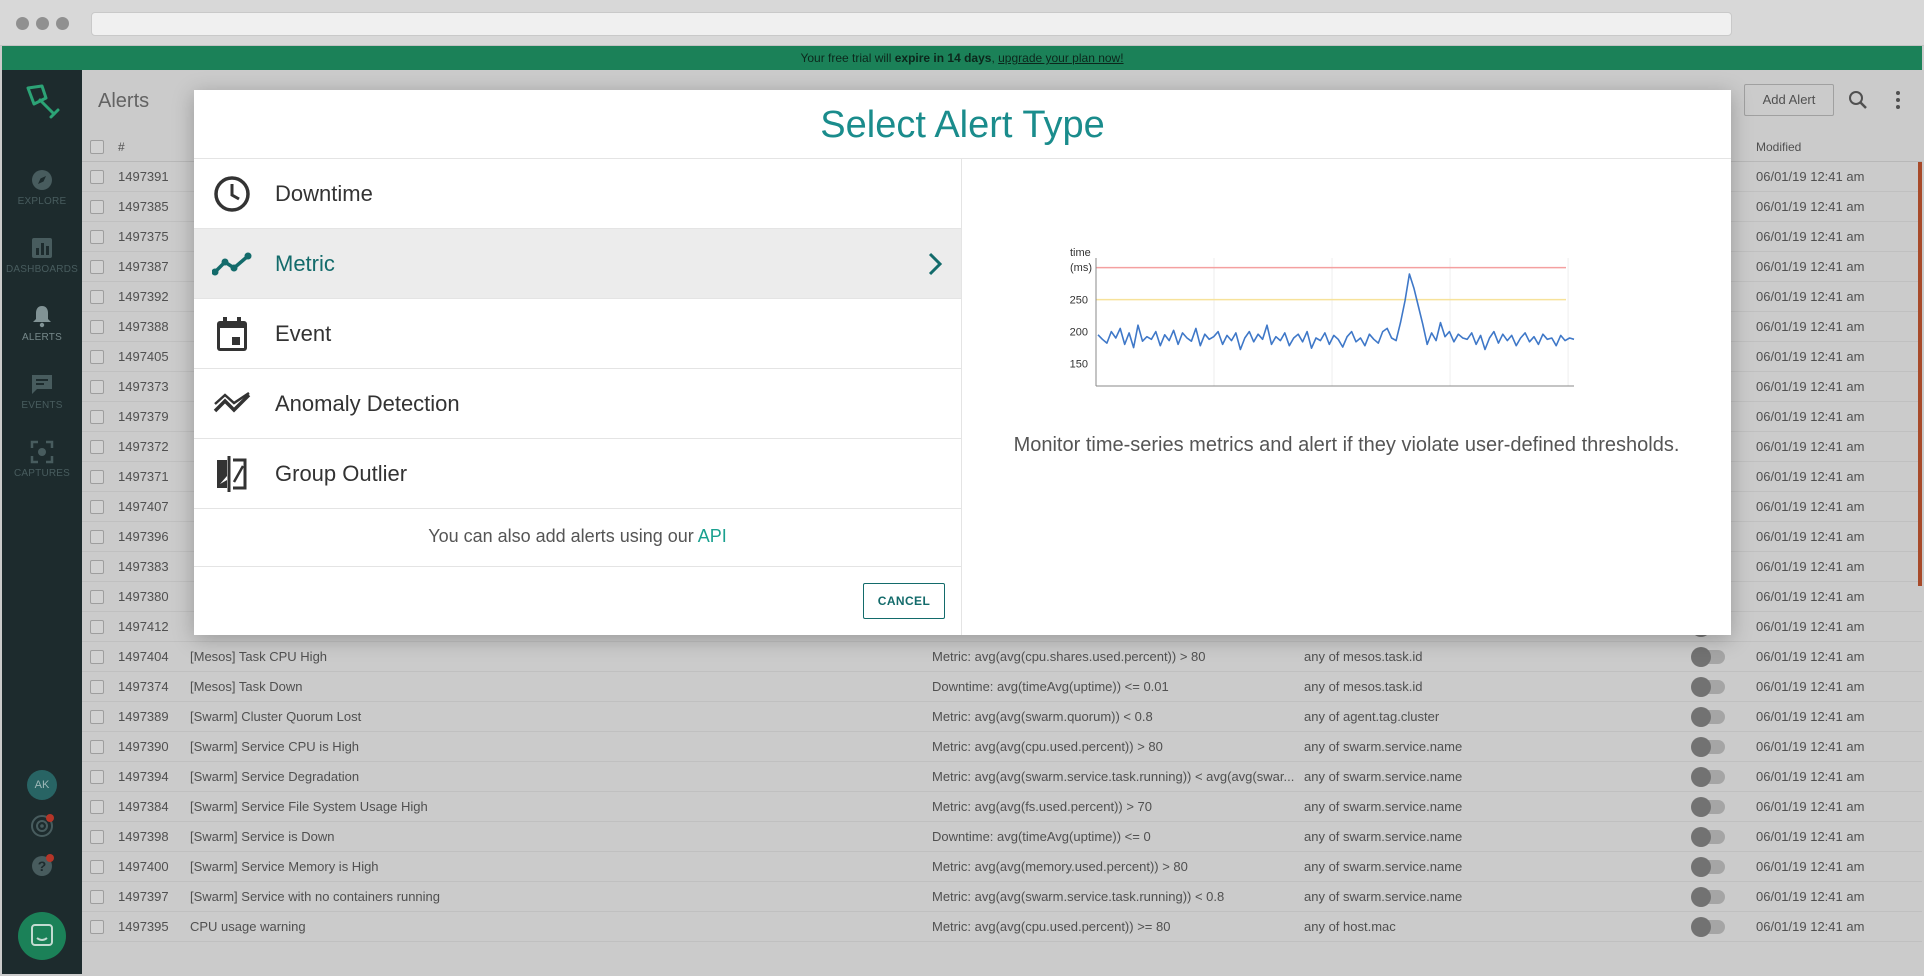  Describe the element at coordinates (1079, 333) in the screenshot. I see `y-tick-label: 200` at that location.